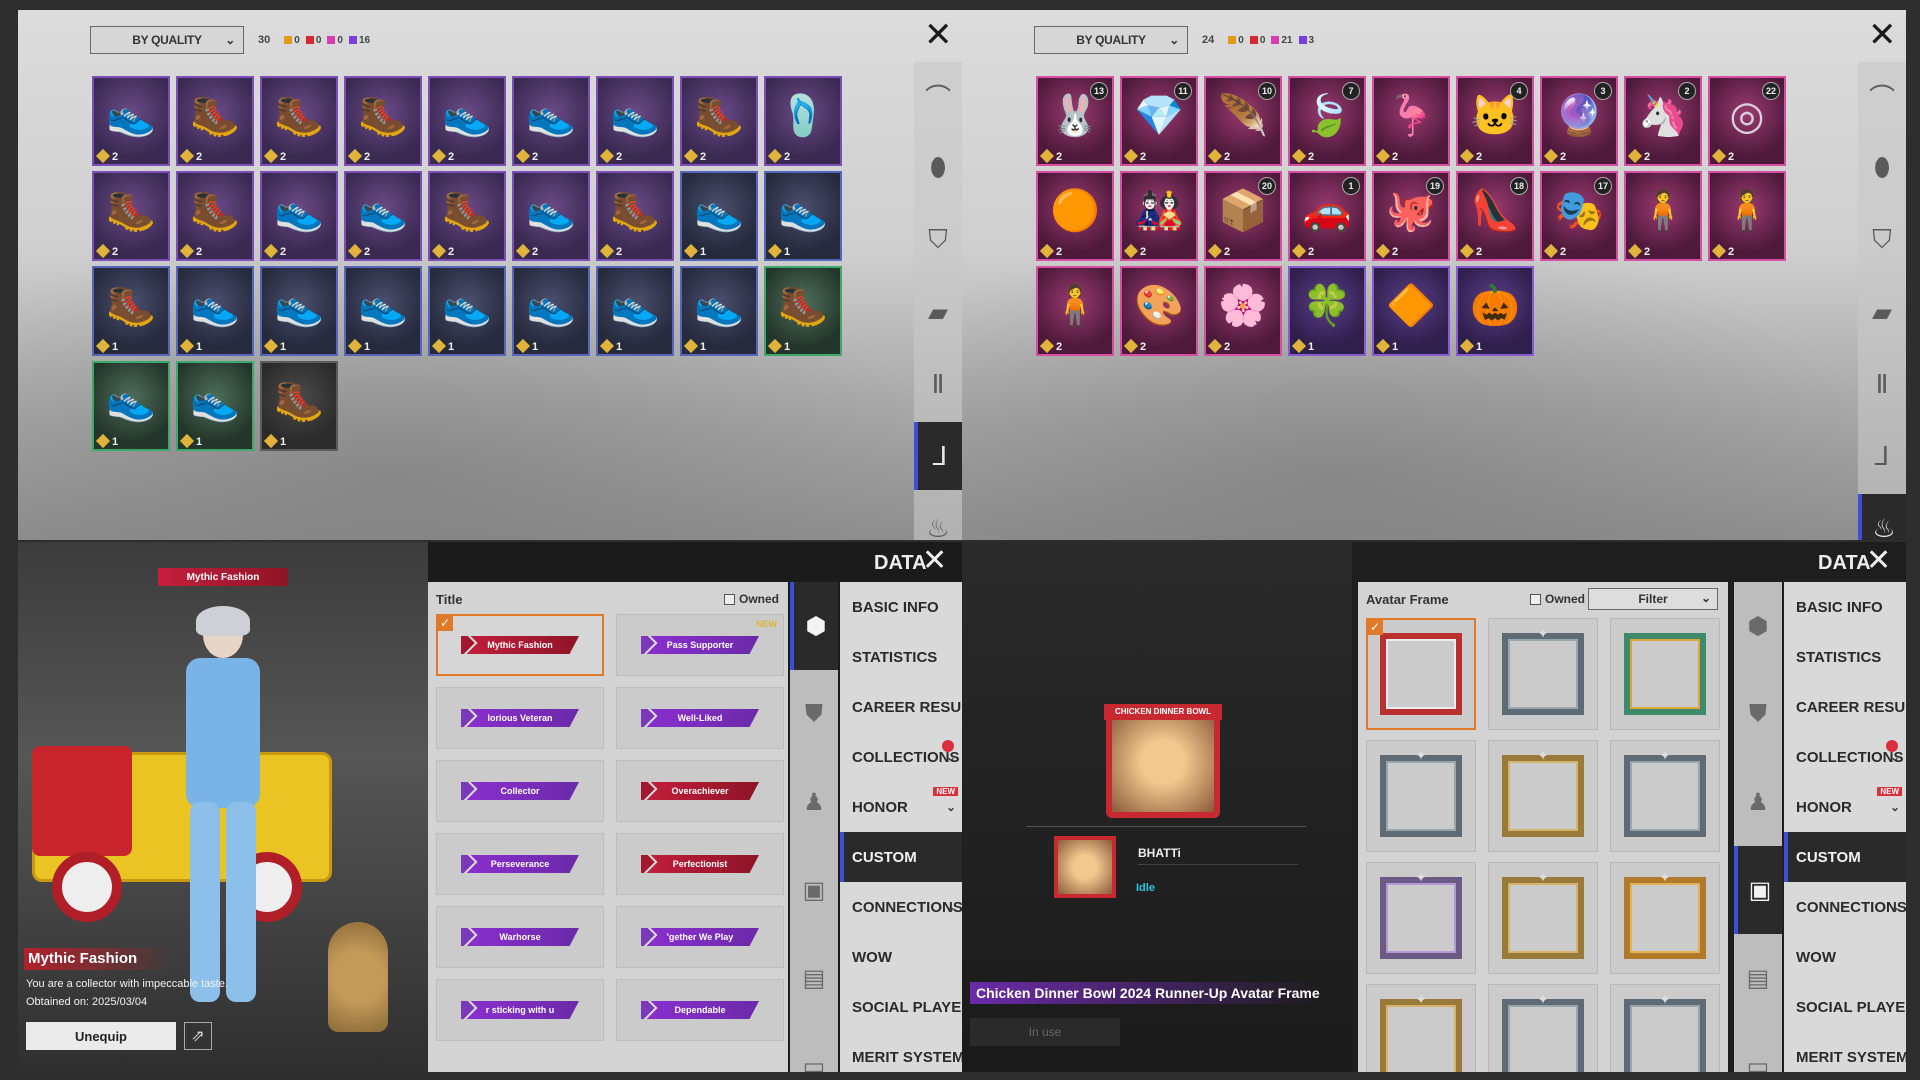 The image size is (1920, 1080). What do you see at coordinates (1845, 1007) in the screenshot?
I see `menu-item-social-player-cari: SOCIAL PLAYER CARI` at bounding box center [1845, 1007].